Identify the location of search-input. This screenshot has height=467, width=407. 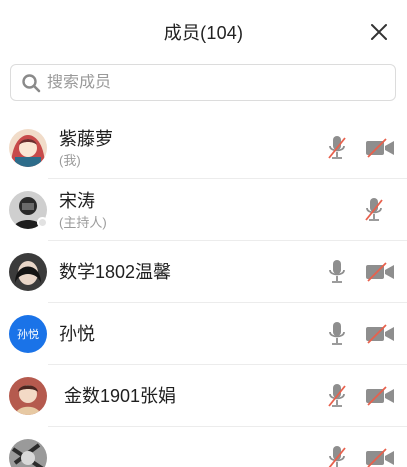
(207, 82).